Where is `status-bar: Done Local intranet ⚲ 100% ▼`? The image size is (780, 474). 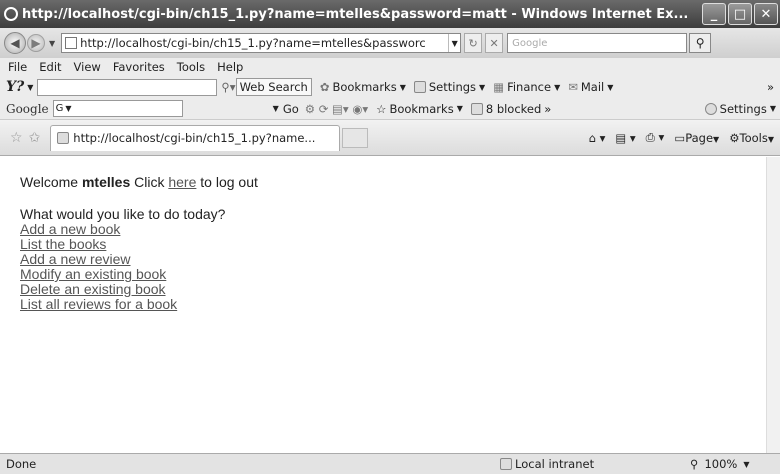 status-bar: Done Local intranet ⚲ 100% ▼ is located at coordinates (390, 463).